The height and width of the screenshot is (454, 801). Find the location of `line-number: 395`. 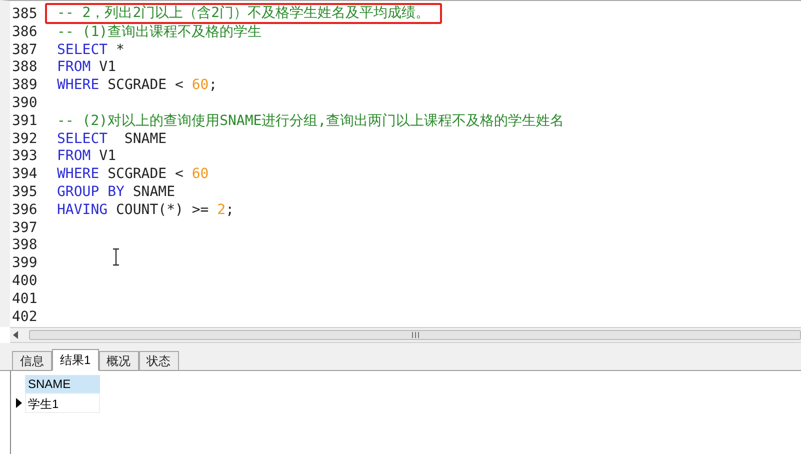

line-number: 395 is located at coordinates (25, 193).